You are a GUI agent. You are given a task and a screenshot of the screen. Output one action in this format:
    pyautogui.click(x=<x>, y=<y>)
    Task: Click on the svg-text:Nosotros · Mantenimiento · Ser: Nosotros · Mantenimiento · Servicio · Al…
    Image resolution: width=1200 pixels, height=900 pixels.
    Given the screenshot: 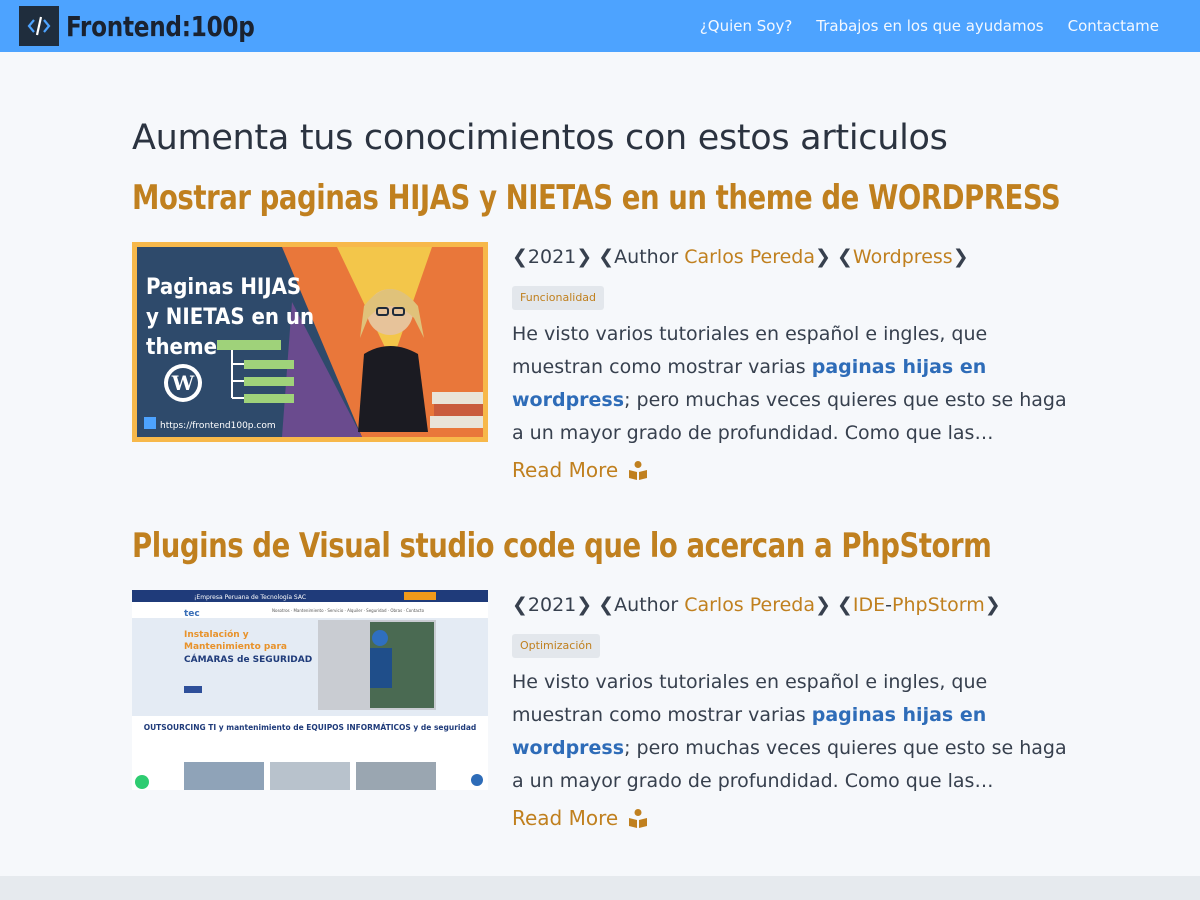 What is the action you would take?
    pyautogui.click(x=348, y=610)
    